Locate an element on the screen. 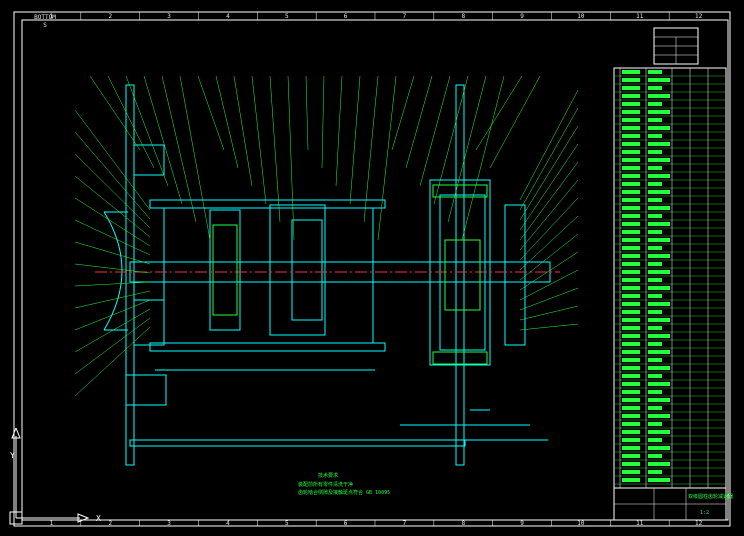 This screenshot has height=536, width=744. column-mark: 2 is located at coordinates (110, 523).